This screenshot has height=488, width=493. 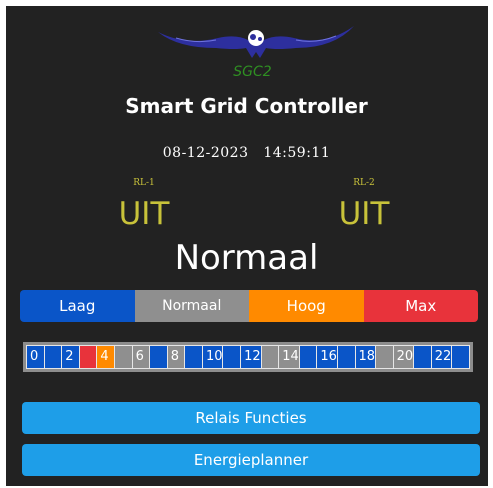 What do you see at coordinates (365, 357) in the screenshot?
I see `hour-slot-18: 18` at bounding box center [365, 357].